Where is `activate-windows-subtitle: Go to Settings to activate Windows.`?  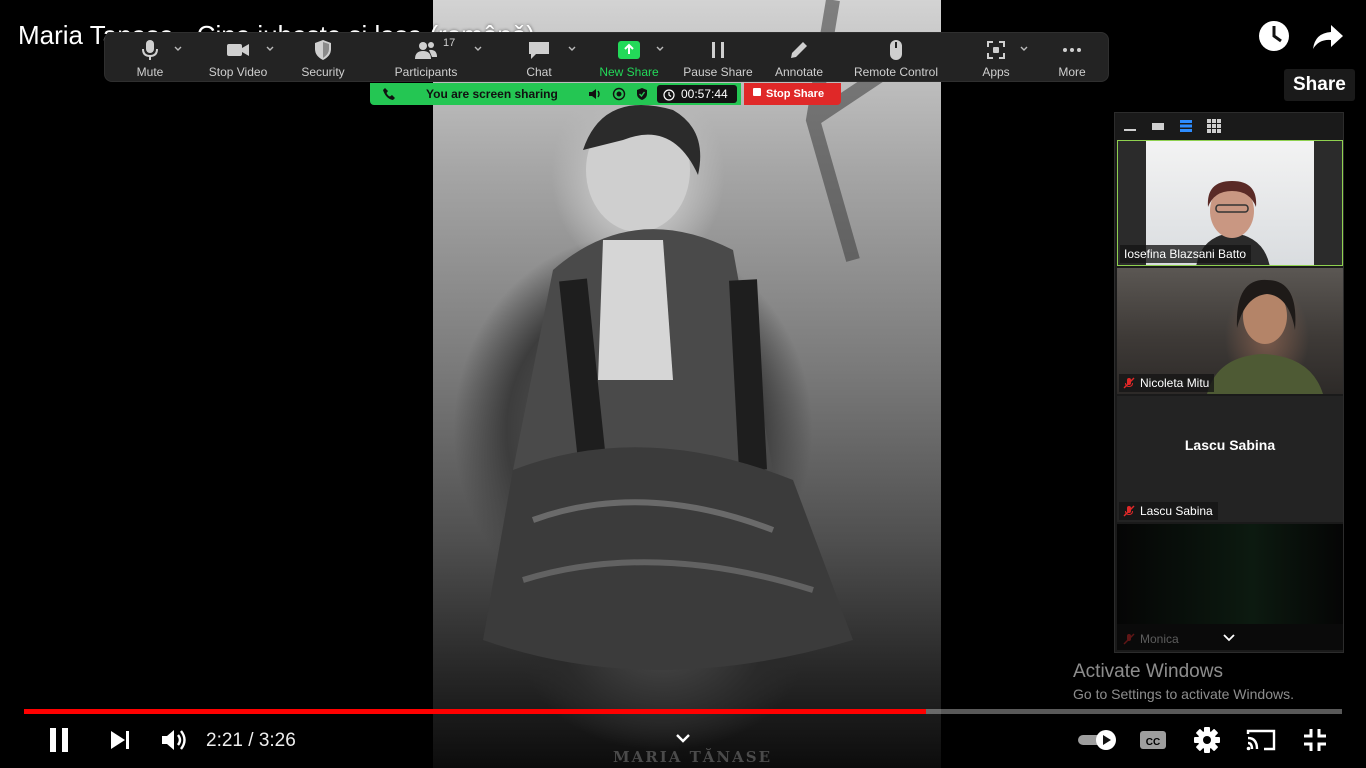
activate-windows-subtitle: Go to Settings to activate Windows. is located at coordinates (1183, 694).